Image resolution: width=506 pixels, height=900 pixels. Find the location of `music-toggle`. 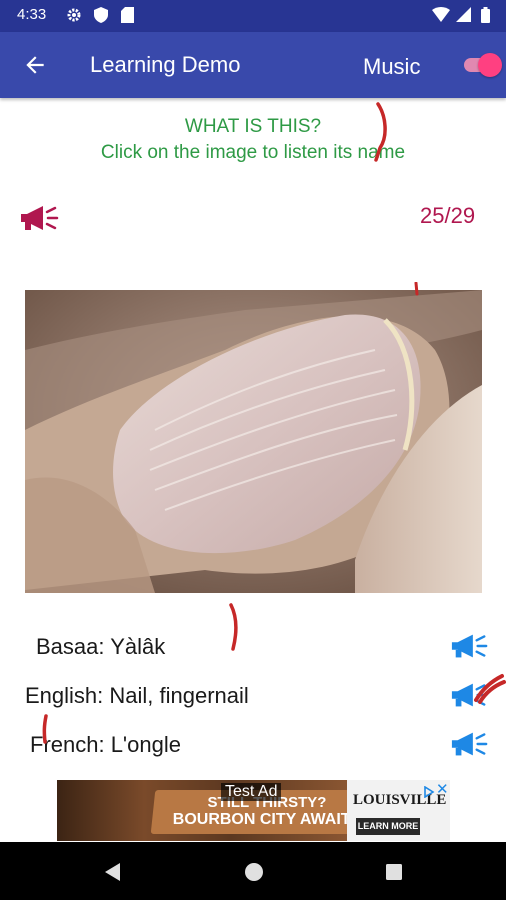

music-toggle is located at coordinates (482, 65).